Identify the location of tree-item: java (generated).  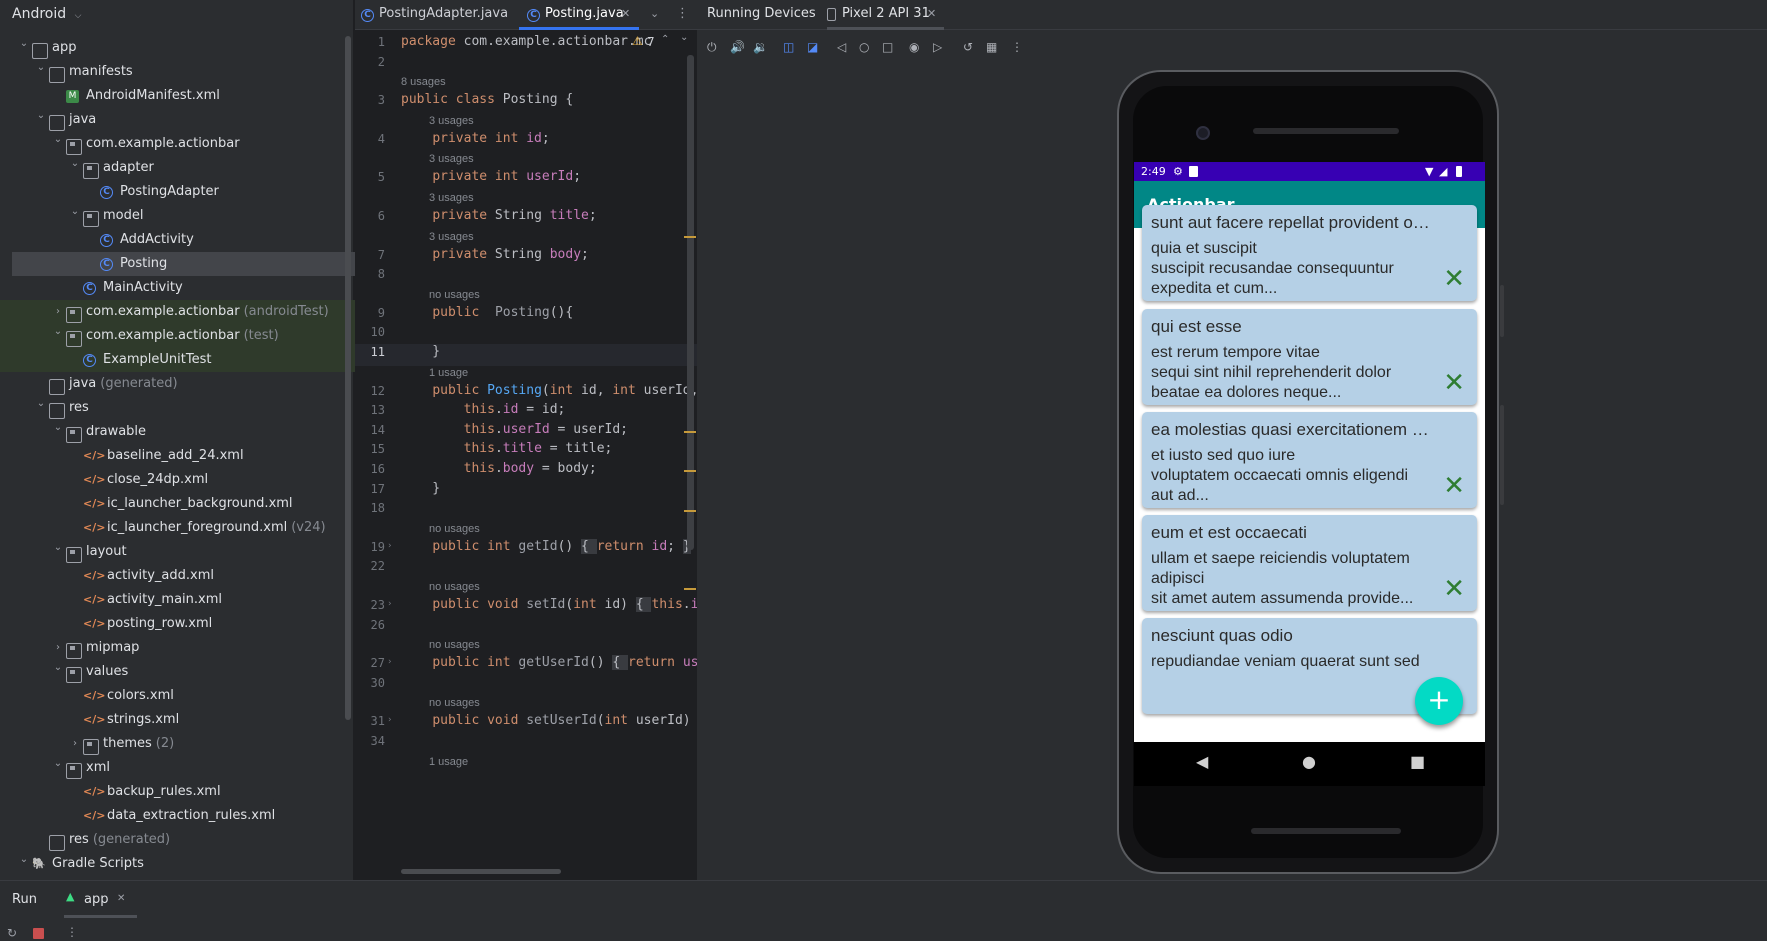
(195, 384).